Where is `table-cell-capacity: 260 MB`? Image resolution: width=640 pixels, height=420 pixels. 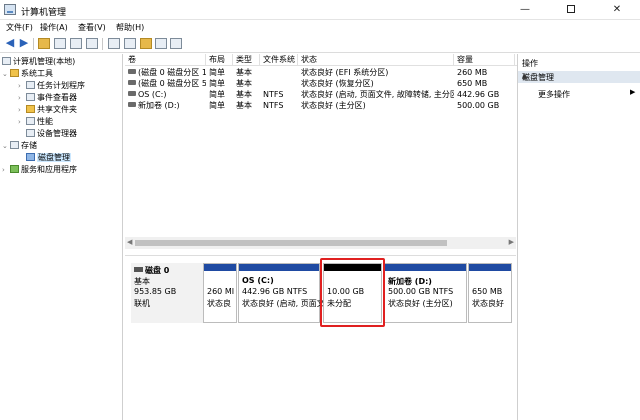
table-cell-capacity: 260 MB is located at coordinates (472, 72).